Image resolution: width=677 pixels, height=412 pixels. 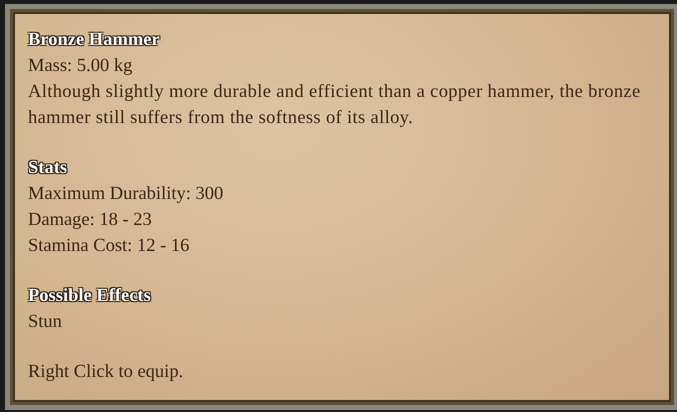 I want to click on stat-text: Damage: 18 - 23, so click(x=90, y=220).